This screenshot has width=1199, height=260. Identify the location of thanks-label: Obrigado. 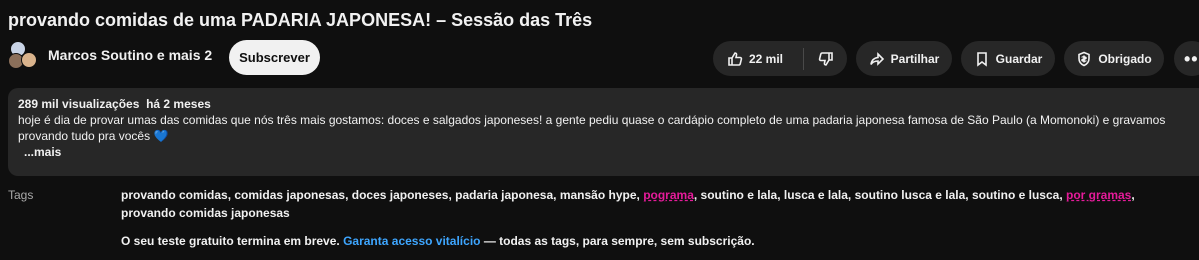
(1125, 58).